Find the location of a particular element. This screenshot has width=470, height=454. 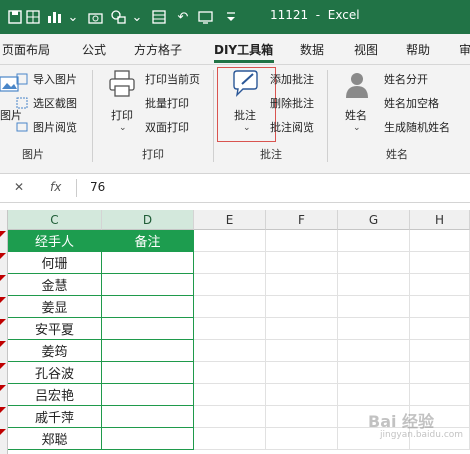

cell-handler: 姜筠 is located at coordinates (55, 351).